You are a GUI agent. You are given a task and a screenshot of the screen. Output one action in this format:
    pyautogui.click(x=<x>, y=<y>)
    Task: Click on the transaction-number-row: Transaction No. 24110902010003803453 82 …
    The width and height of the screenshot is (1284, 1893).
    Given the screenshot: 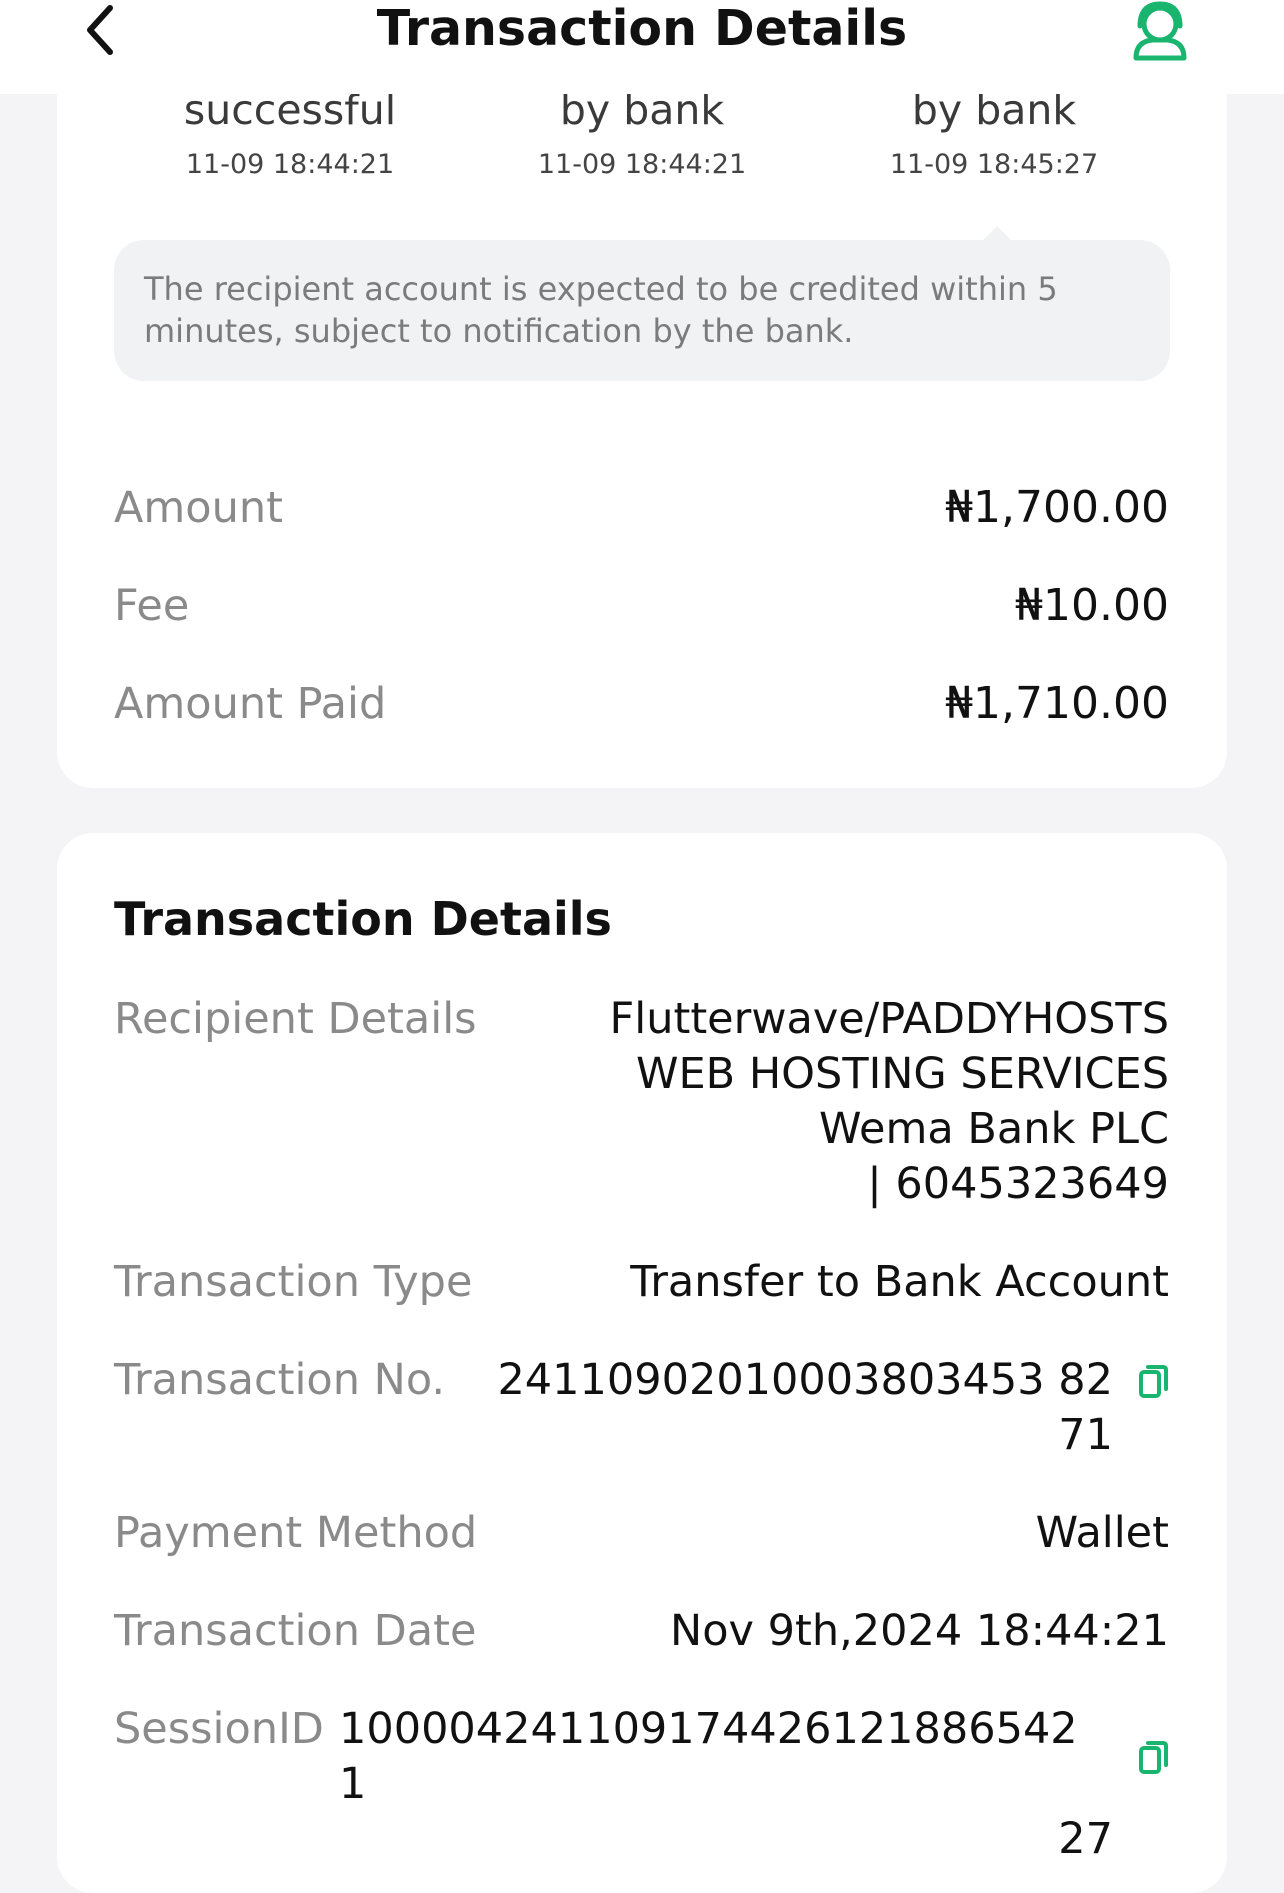 What is the action you would take?
    pyautogui.click(x=641, y=1413)
    